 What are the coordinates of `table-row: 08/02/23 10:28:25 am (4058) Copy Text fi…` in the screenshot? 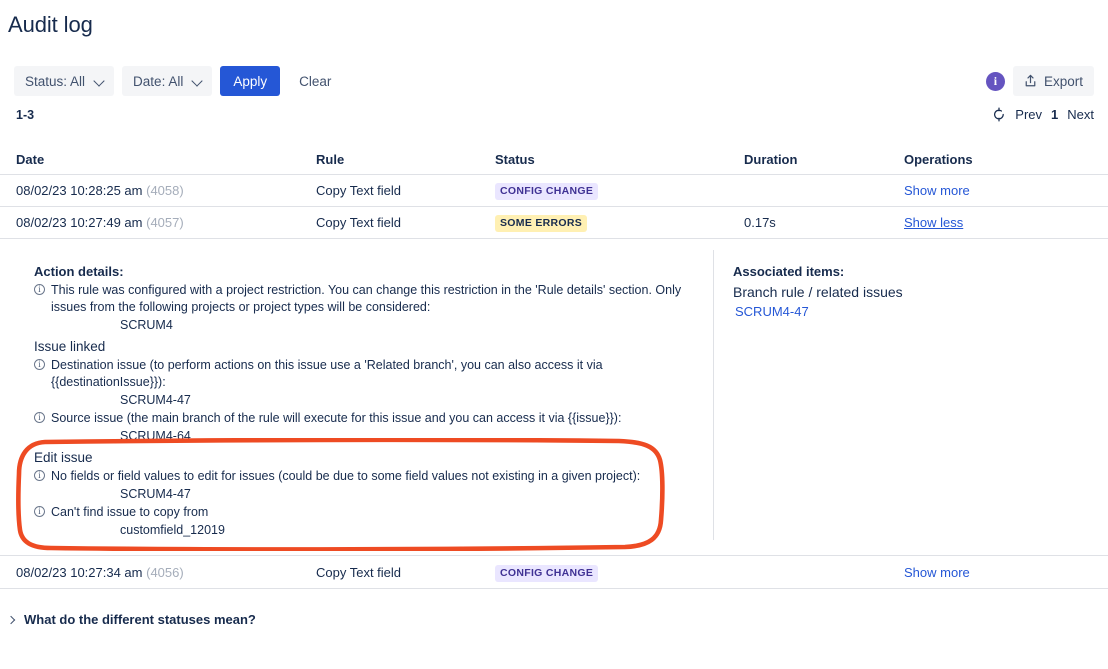 It's located at (554, 191).